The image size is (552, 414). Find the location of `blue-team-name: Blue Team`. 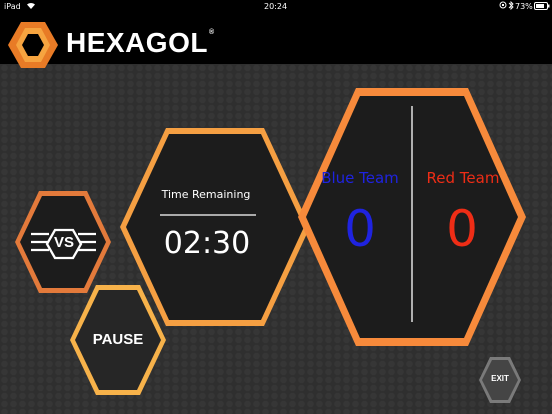

blue-team-name: Blue Team is located at coordinates (360, 178).